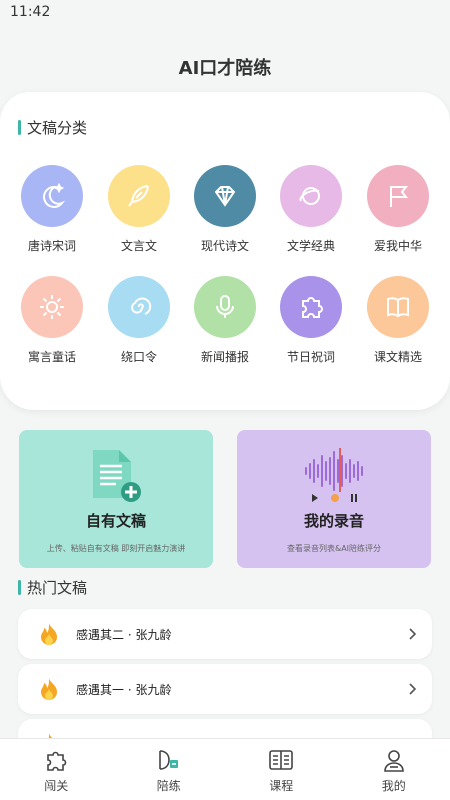 Image resolution: width=450 pixels, height=800 pixels. What do you see at coordinates (281, 760) in the screenshot?
I see `open-book-icon` at bounding box center [281, 760].